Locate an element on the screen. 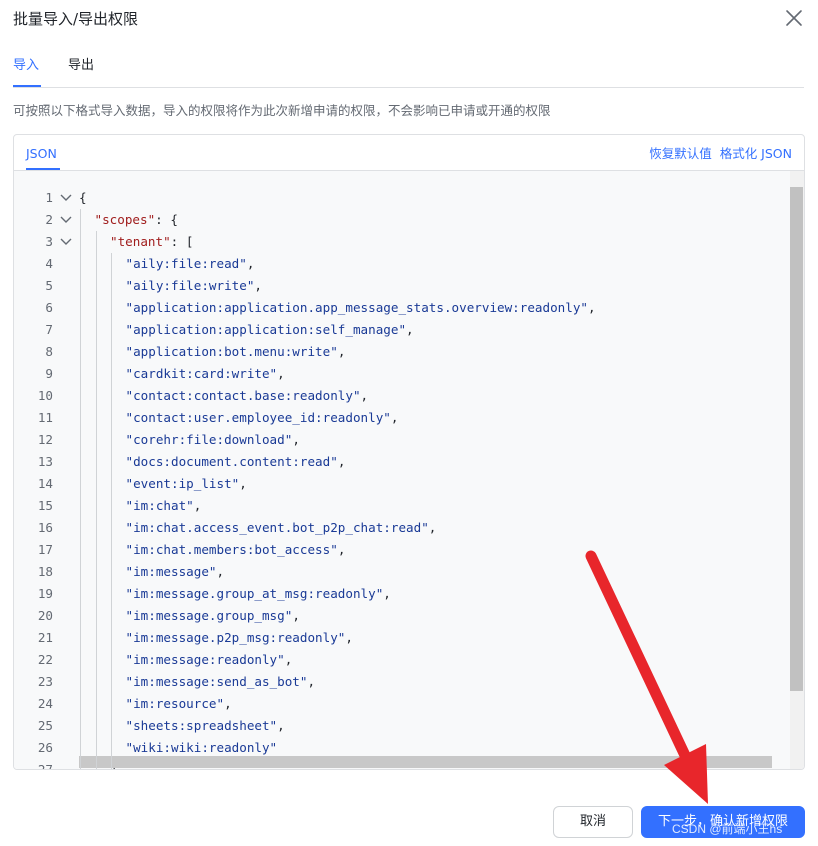 This screenshot has width=818, height=846. json-string: "im:chat.members:bot_access" is located at coordinates (231, 549).